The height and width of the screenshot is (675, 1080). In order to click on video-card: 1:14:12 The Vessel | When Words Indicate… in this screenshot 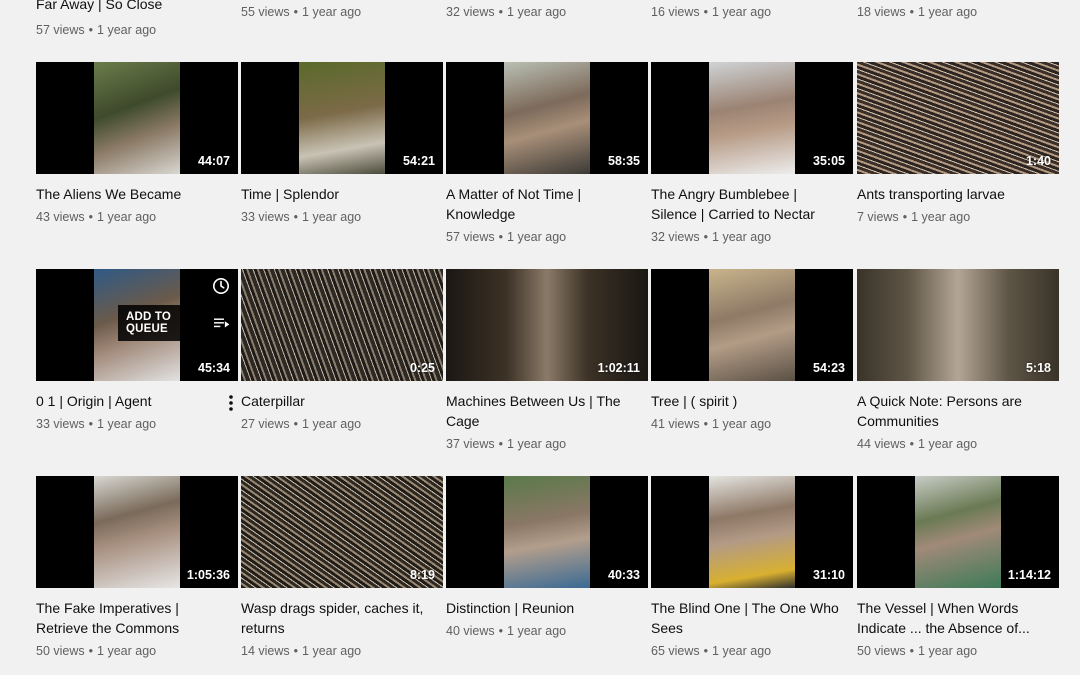, I will do `click(958, 567)`.